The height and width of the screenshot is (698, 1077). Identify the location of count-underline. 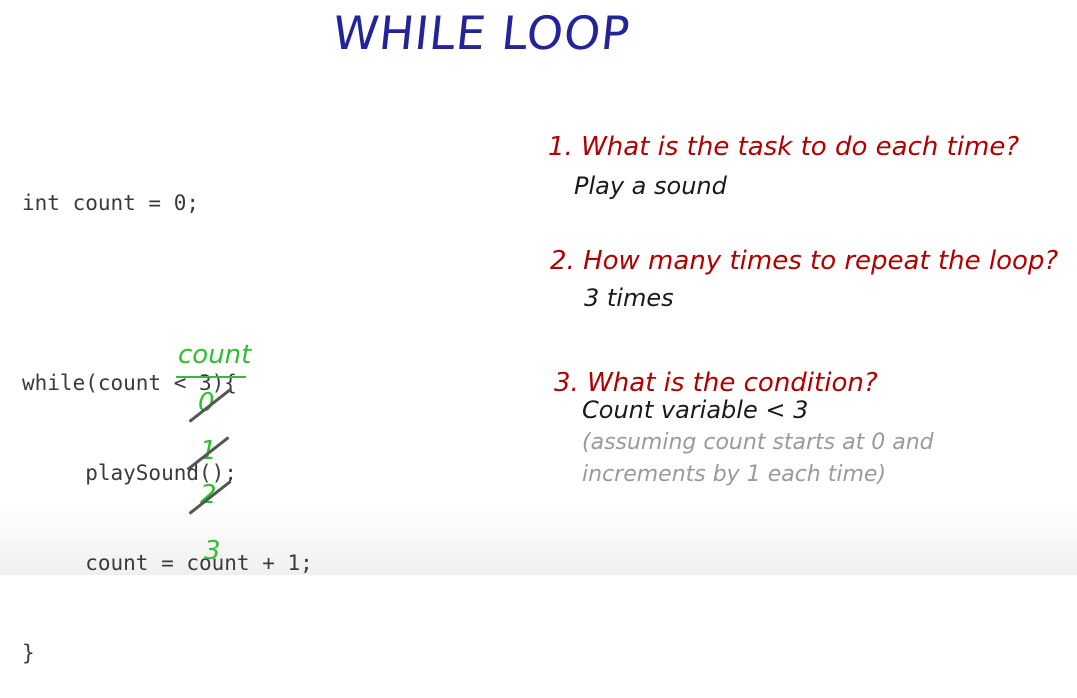
(211, 377).